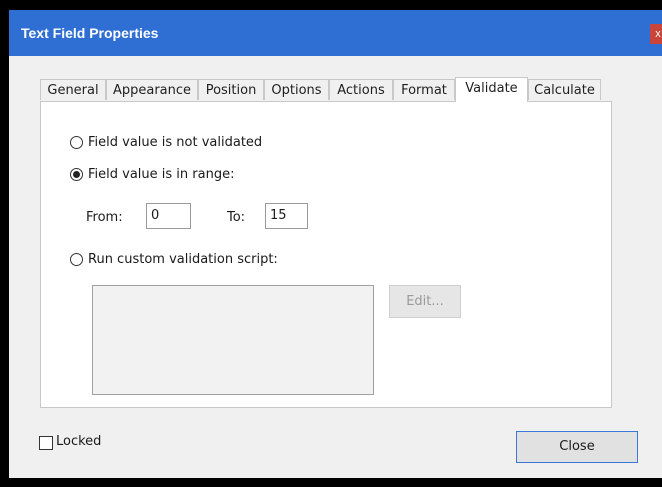 This screenshot has width=662, height=487. Describe the element at coordinates (79, 441) in the screenshot. I see `locked-label: Locked` at that location.